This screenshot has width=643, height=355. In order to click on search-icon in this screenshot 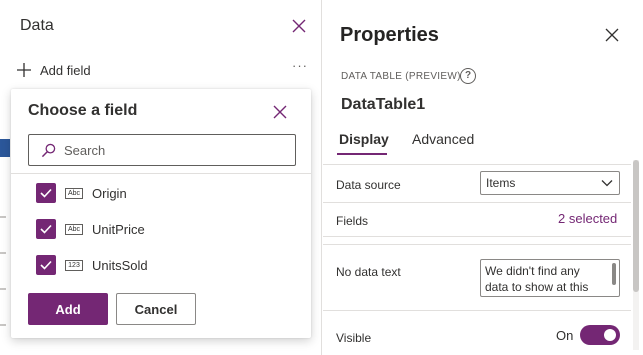, I will do `click(48, 150)`.